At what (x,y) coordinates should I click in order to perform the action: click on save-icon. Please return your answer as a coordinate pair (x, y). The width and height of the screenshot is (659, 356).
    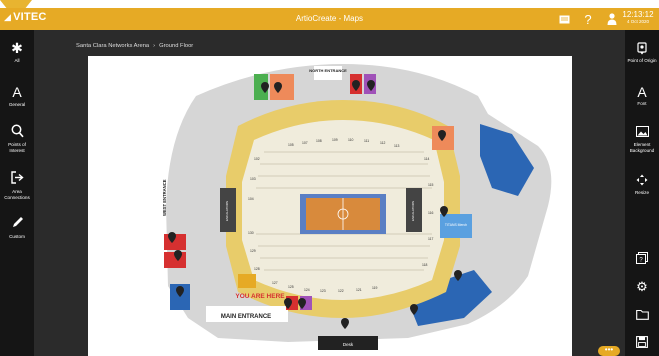
    Looking at the image, I should click on (642, 343).